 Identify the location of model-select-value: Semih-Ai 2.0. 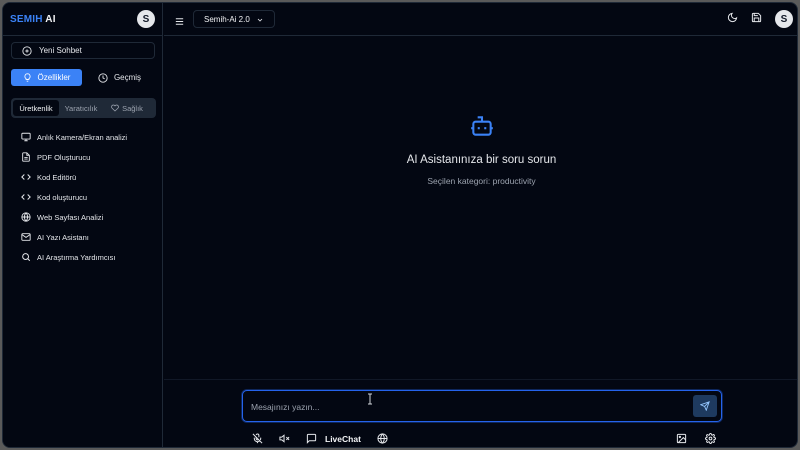
(227, 19).